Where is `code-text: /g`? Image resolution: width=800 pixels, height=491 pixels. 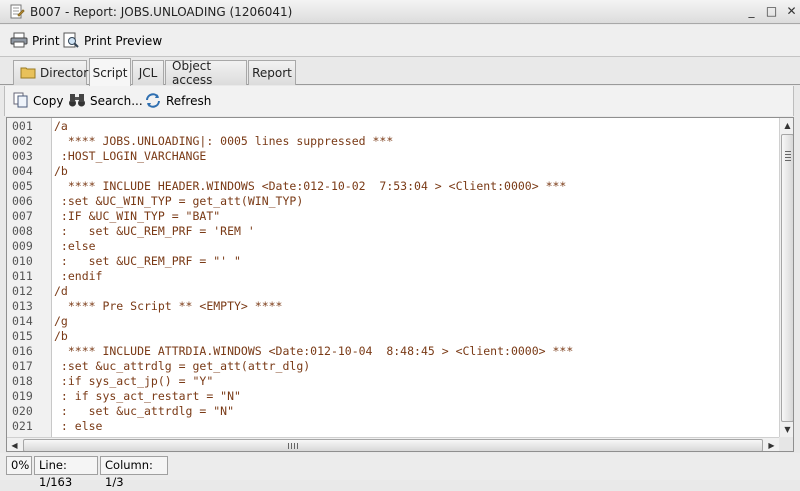 code-text: /g is located at coordinates (61, 321).